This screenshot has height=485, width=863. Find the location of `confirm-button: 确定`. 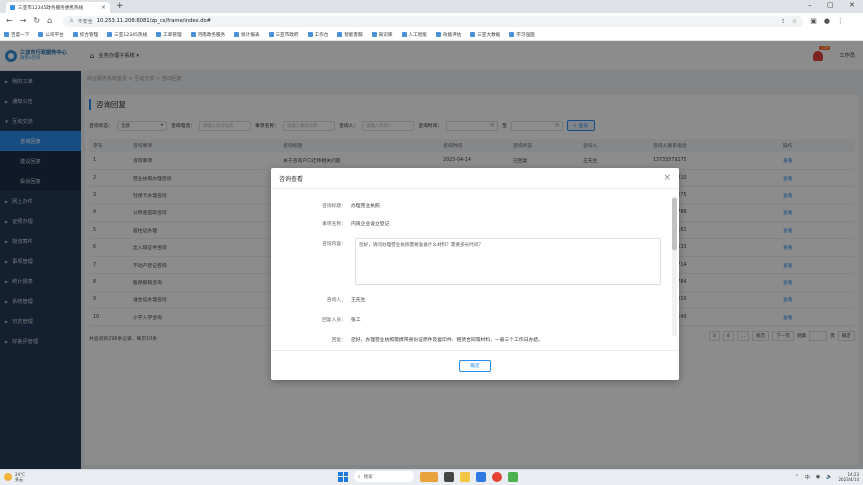

confirm-button: 确定 is located at coordinates (475, 365).